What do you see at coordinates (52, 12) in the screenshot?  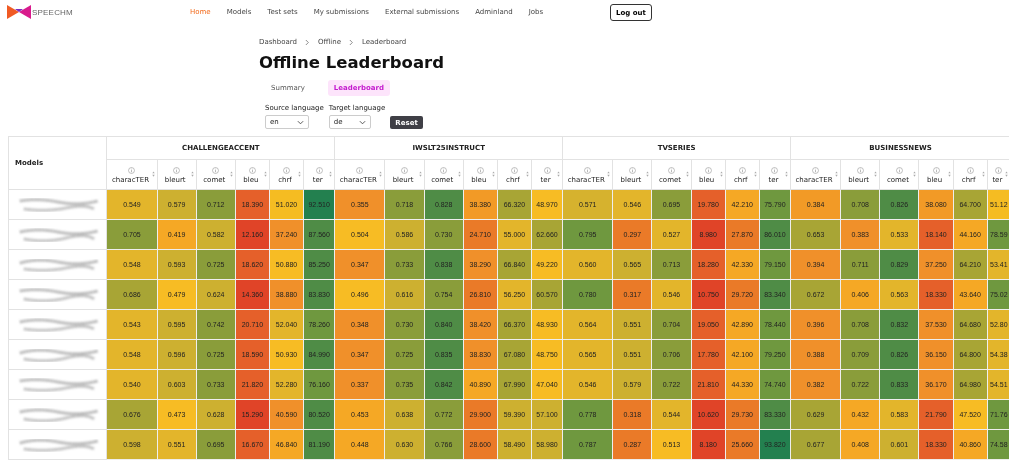 I see `brand-name: SPEECHM` at bounding box center [52, 12].